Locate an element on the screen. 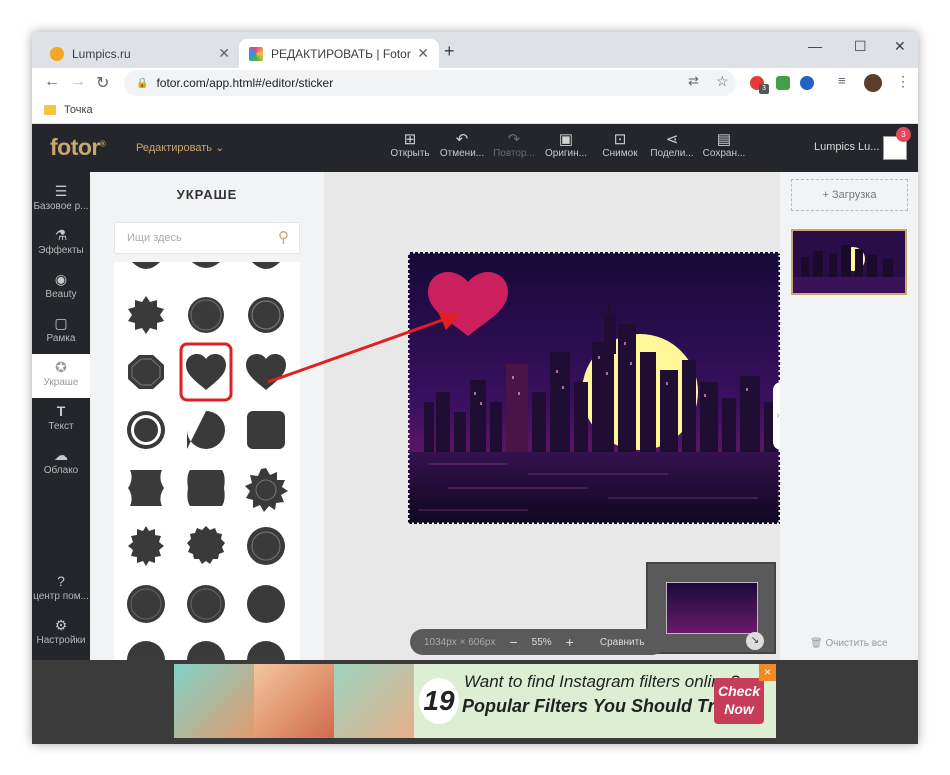 This screenshot has width=950, height=775. edit-menu-label: Редактировать is located at coordinates (174, 148).